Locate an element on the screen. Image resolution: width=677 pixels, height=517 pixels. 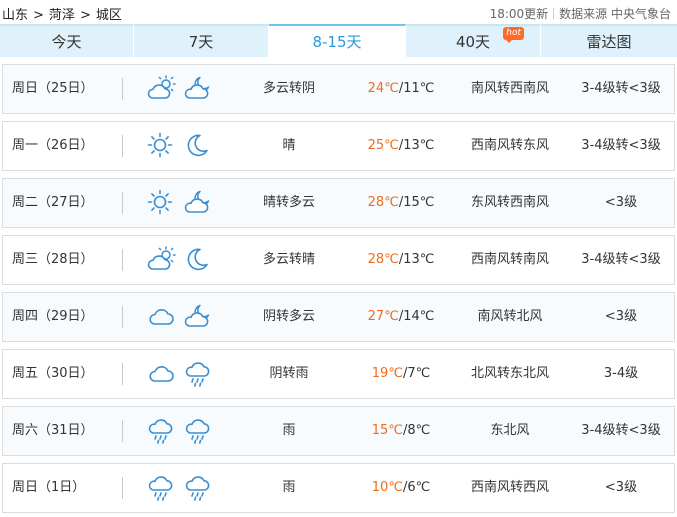
breadcrumb: 山东 > 菏泽 > 城区 is located at coordinates (62, 13).